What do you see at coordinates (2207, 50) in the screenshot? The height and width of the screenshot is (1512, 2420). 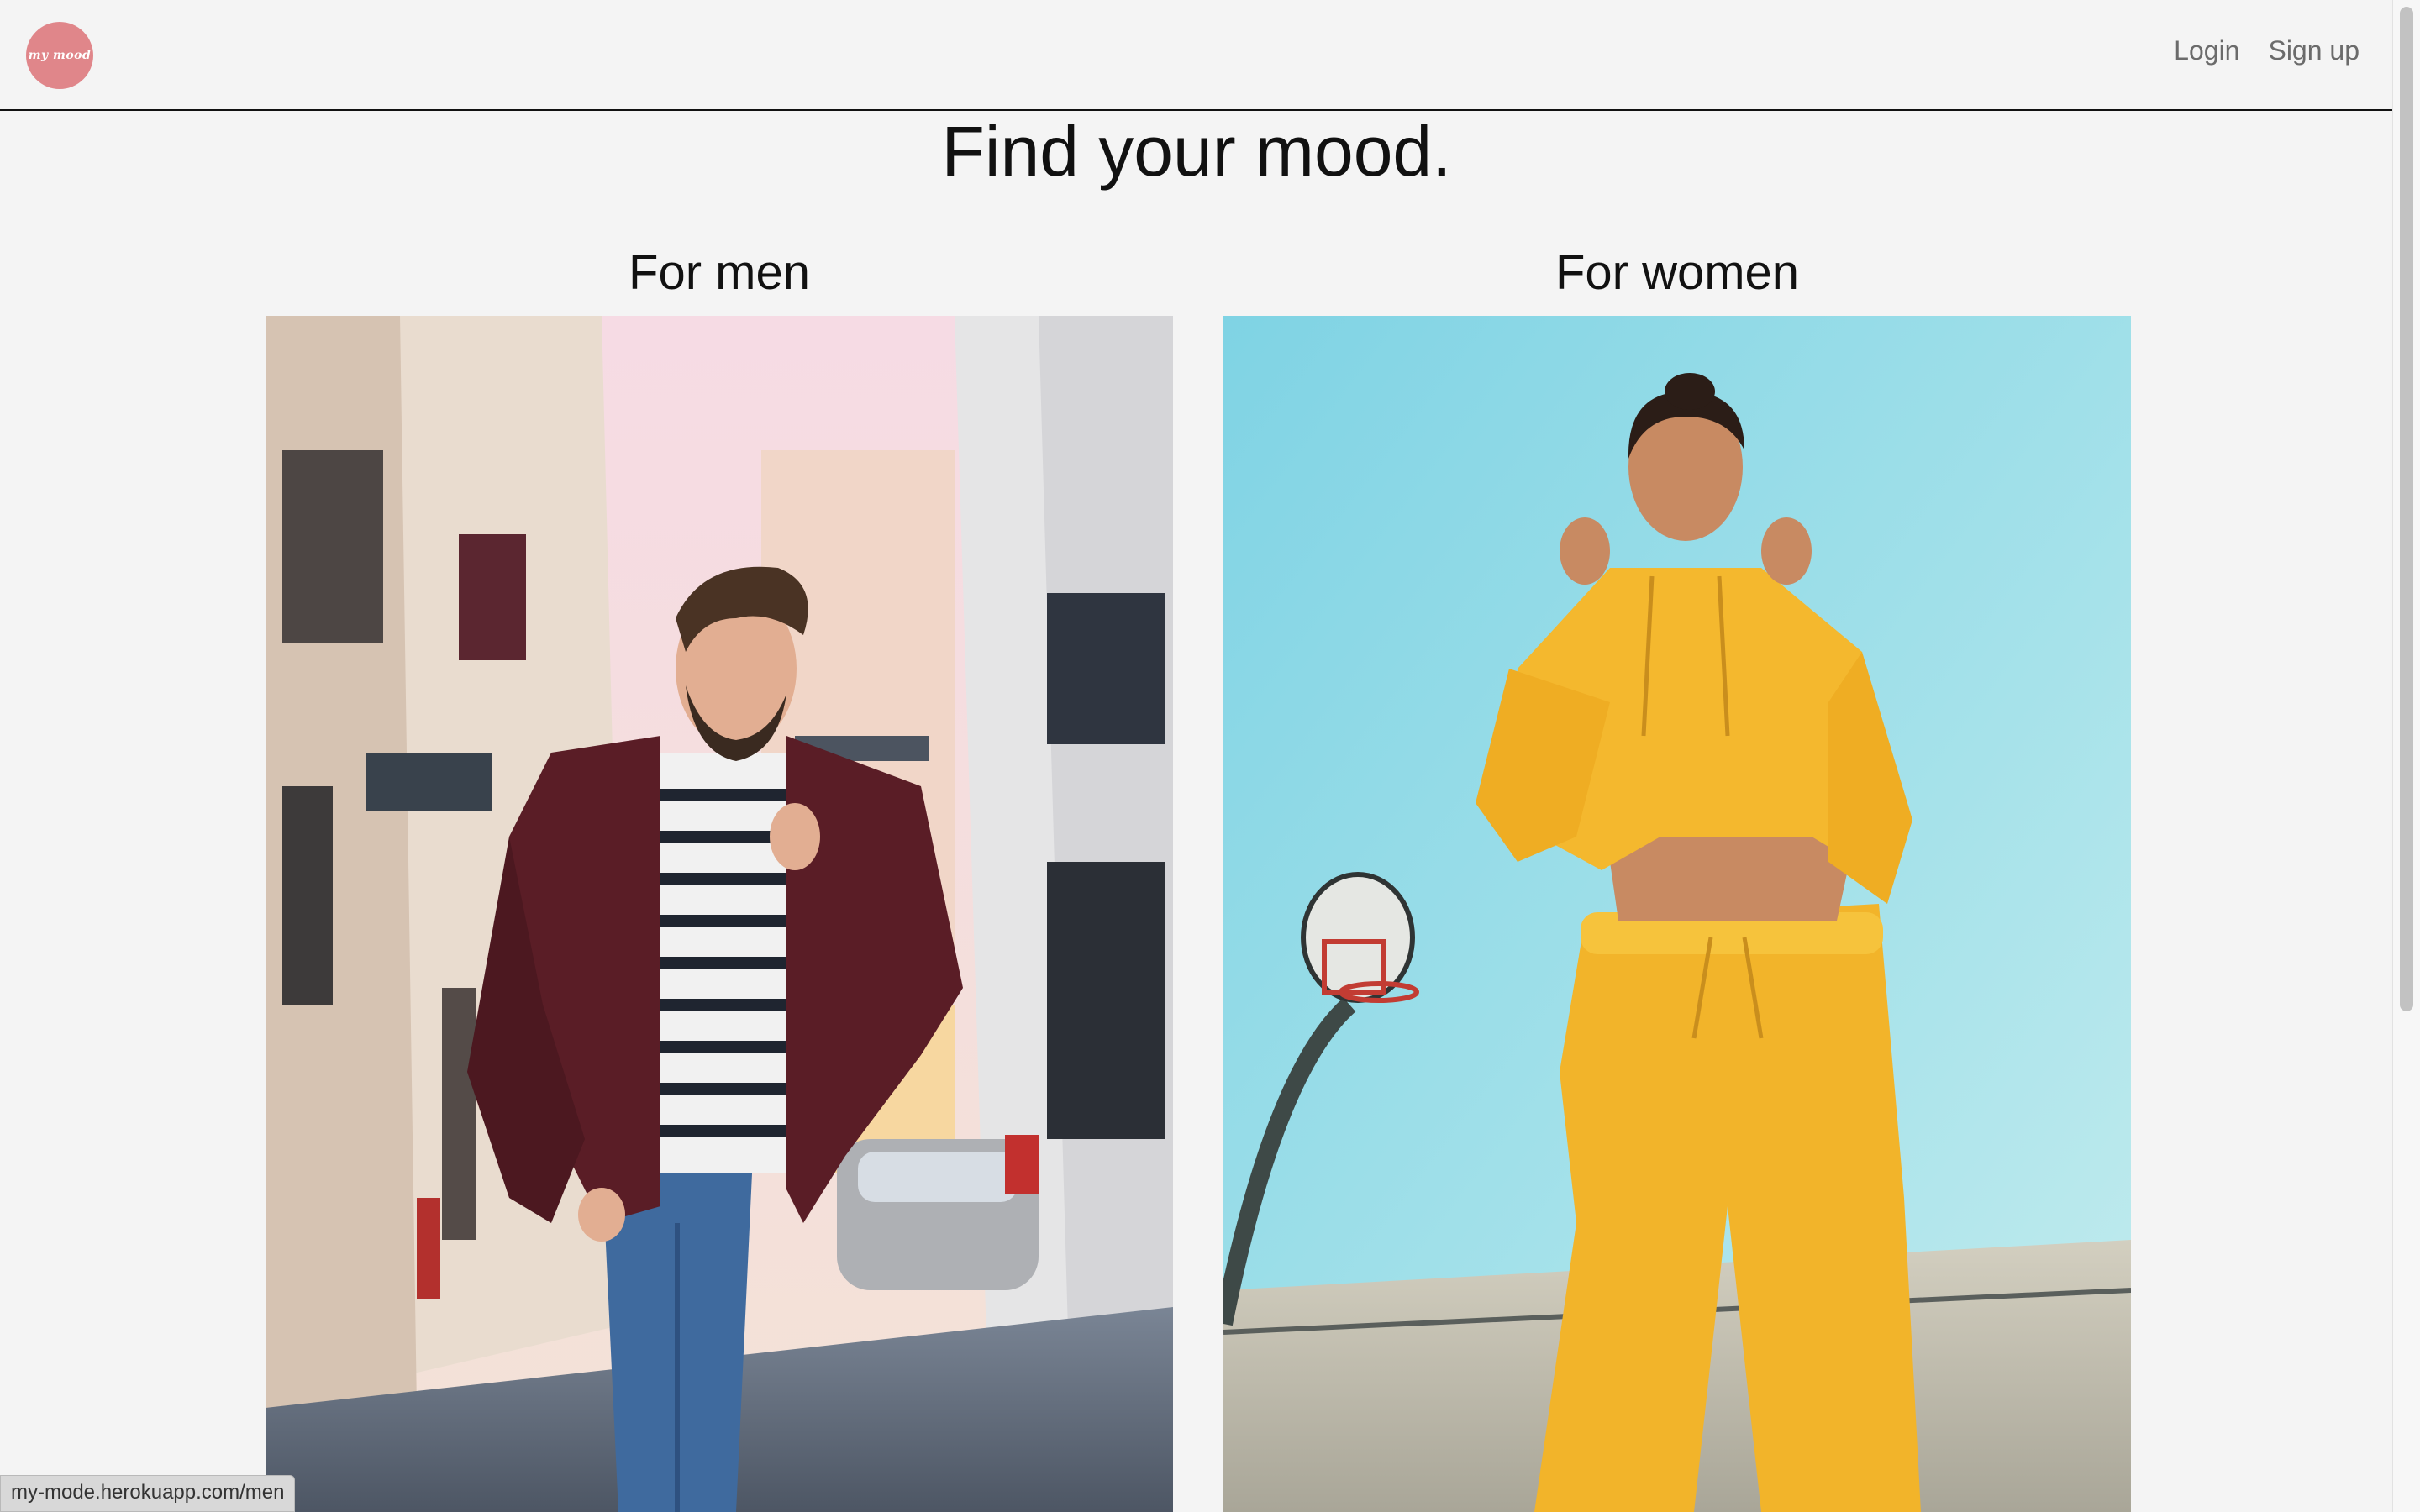 I see `login-link: Login` at bounding box center [2207, 50].